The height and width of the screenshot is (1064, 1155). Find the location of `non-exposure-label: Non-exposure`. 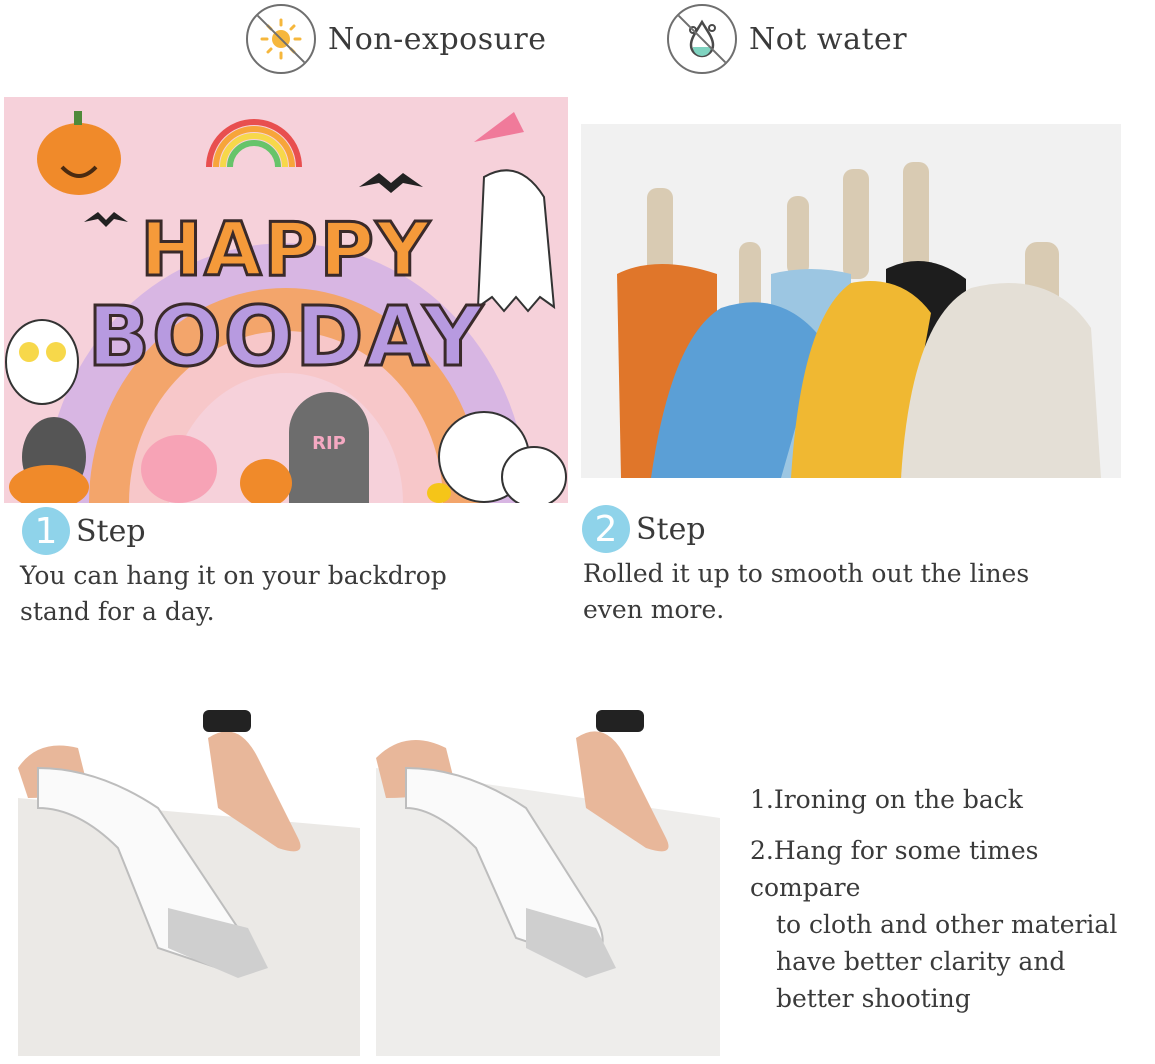

non-exposure-label: Non-exposure is located at coordinates (437, 39).